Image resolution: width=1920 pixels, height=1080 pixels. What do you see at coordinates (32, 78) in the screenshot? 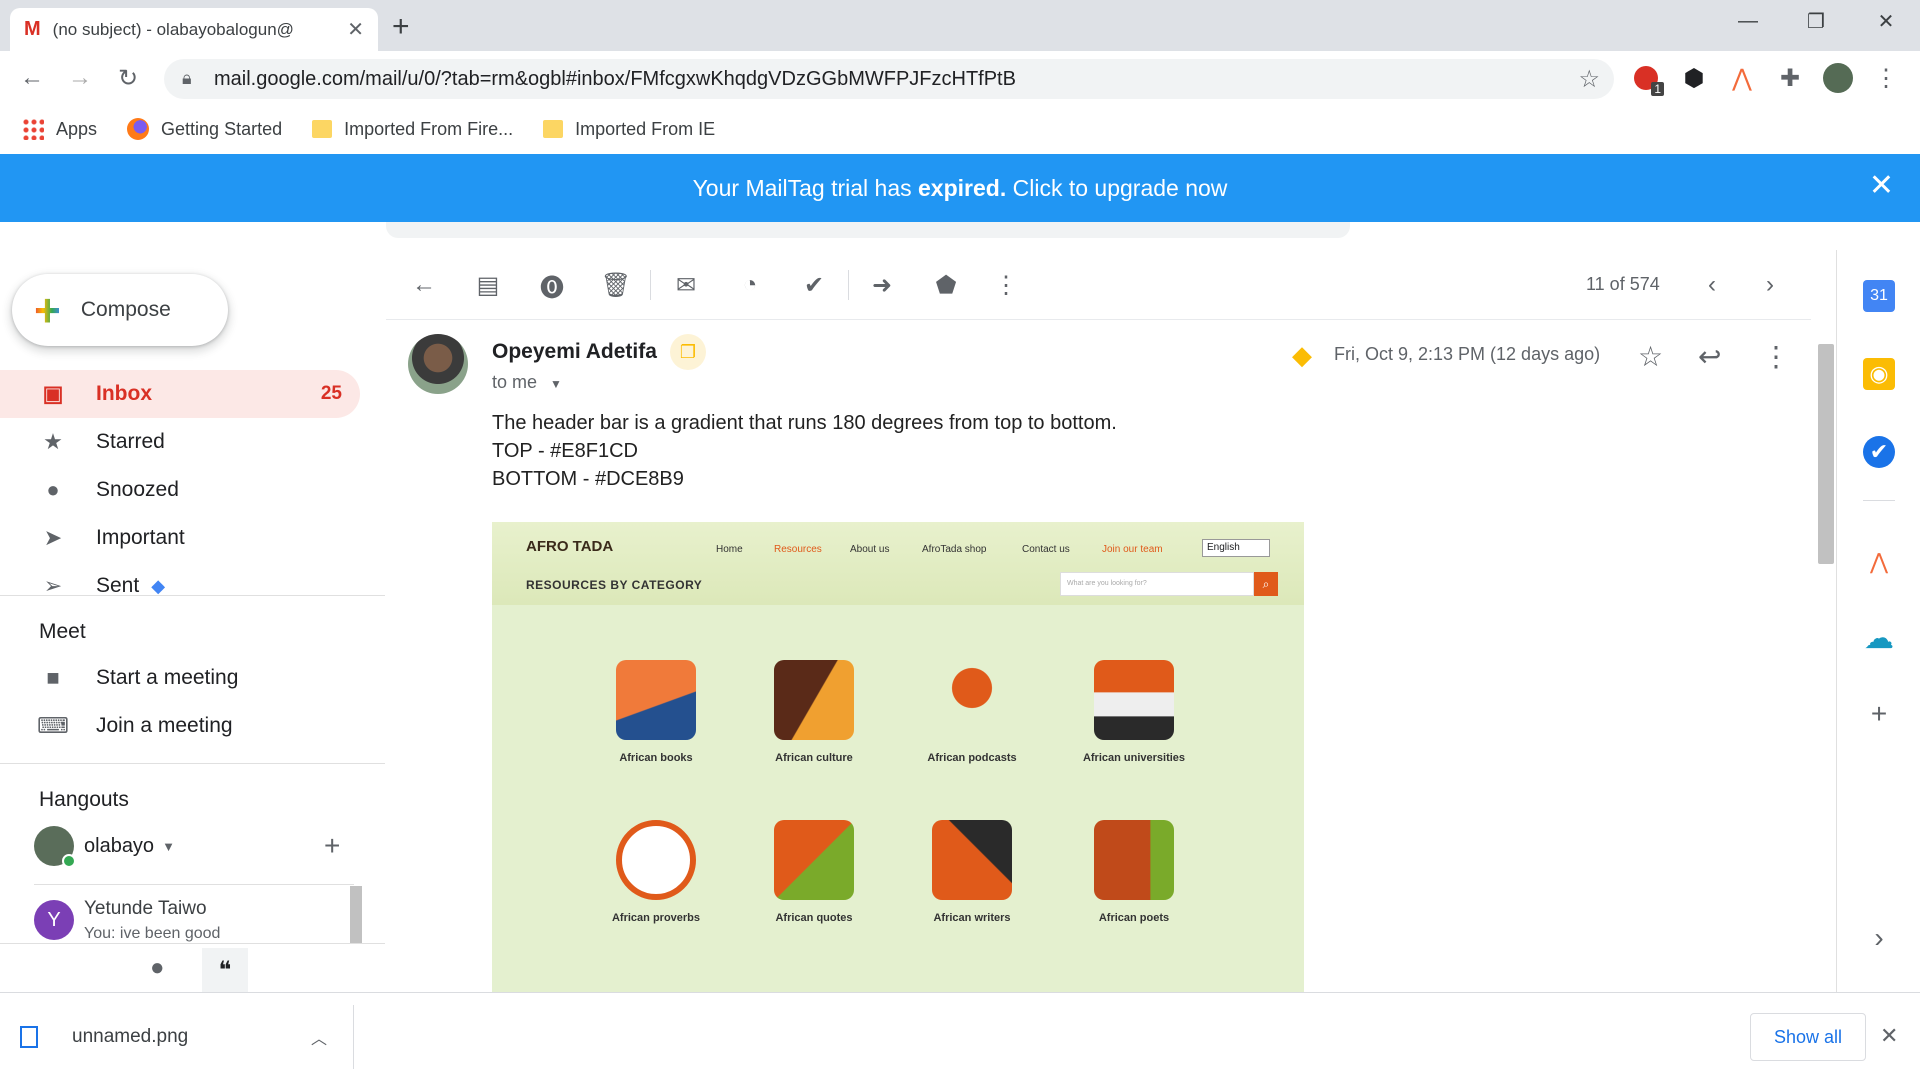
I see `back-icon: ←` at bounding box center [32, 78].